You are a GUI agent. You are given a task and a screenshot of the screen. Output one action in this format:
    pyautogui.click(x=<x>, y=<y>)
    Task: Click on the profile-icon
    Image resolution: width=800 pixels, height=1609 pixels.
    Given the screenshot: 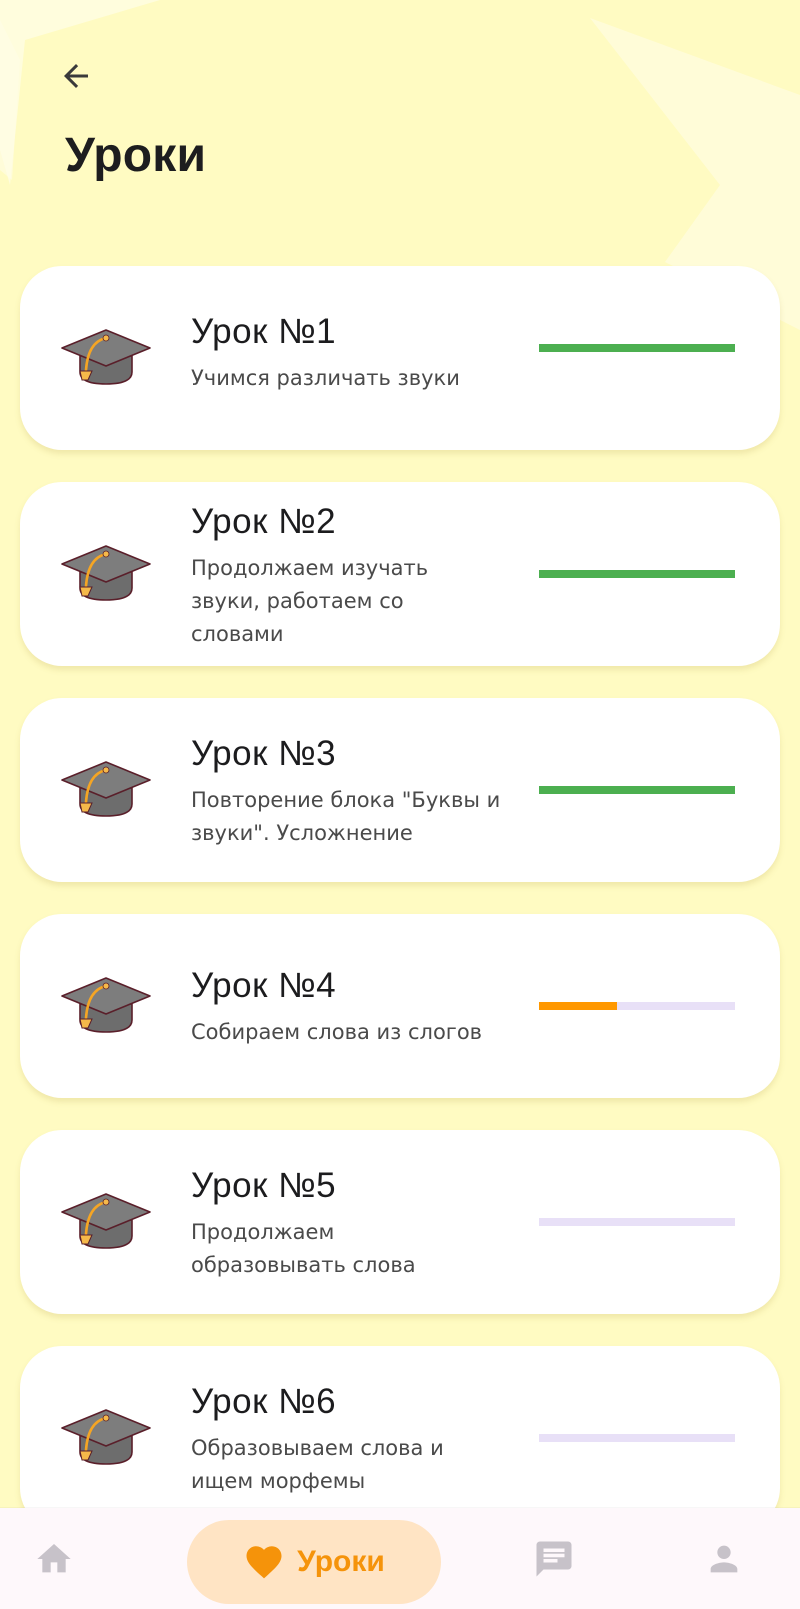 What is the action you would take?
    pyautogui.click(x=724, y=1559)
    